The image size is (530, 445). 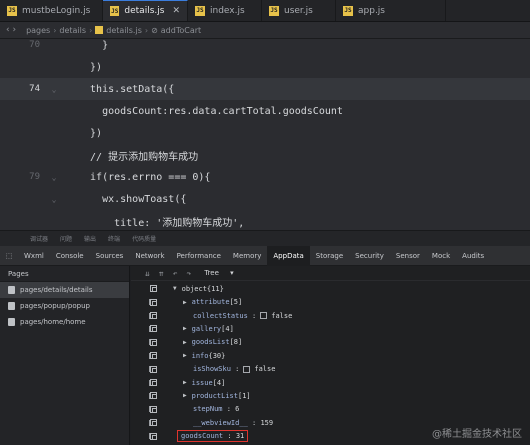 I want to click on pages-header: Pages, so click(x=64, y=274).